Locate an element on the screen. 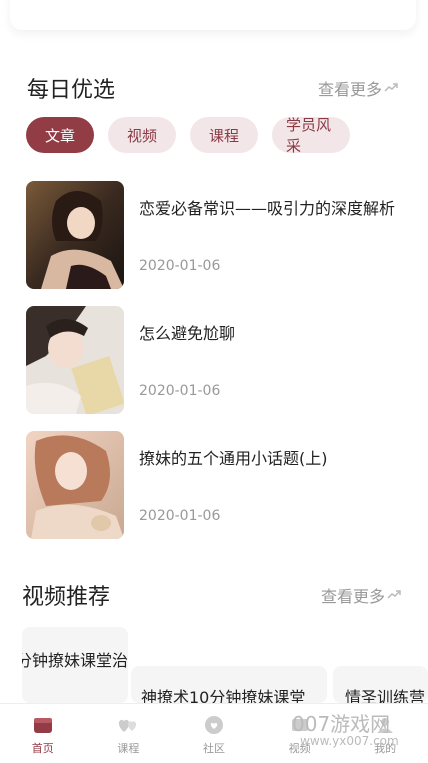 The width and height of the screenshot is (428, 763). video-title: 神撩术10分钟撩妹课堂 is located at coordinates (223, 695).